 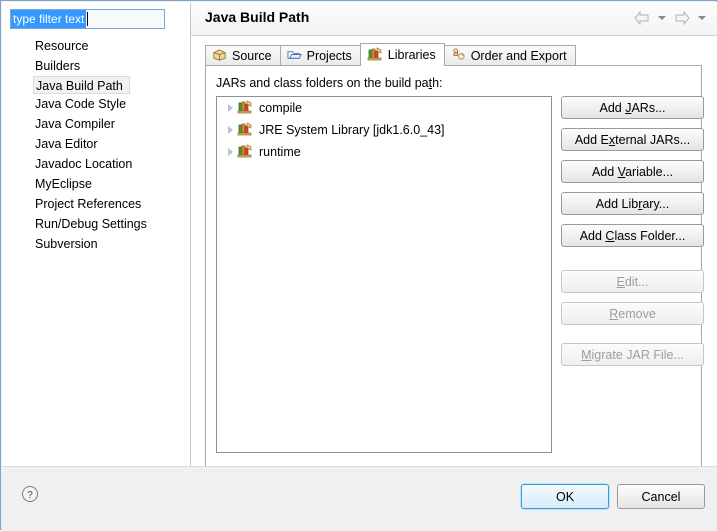 I want to click on button-label-post: emove, so click(x=637, y=313).